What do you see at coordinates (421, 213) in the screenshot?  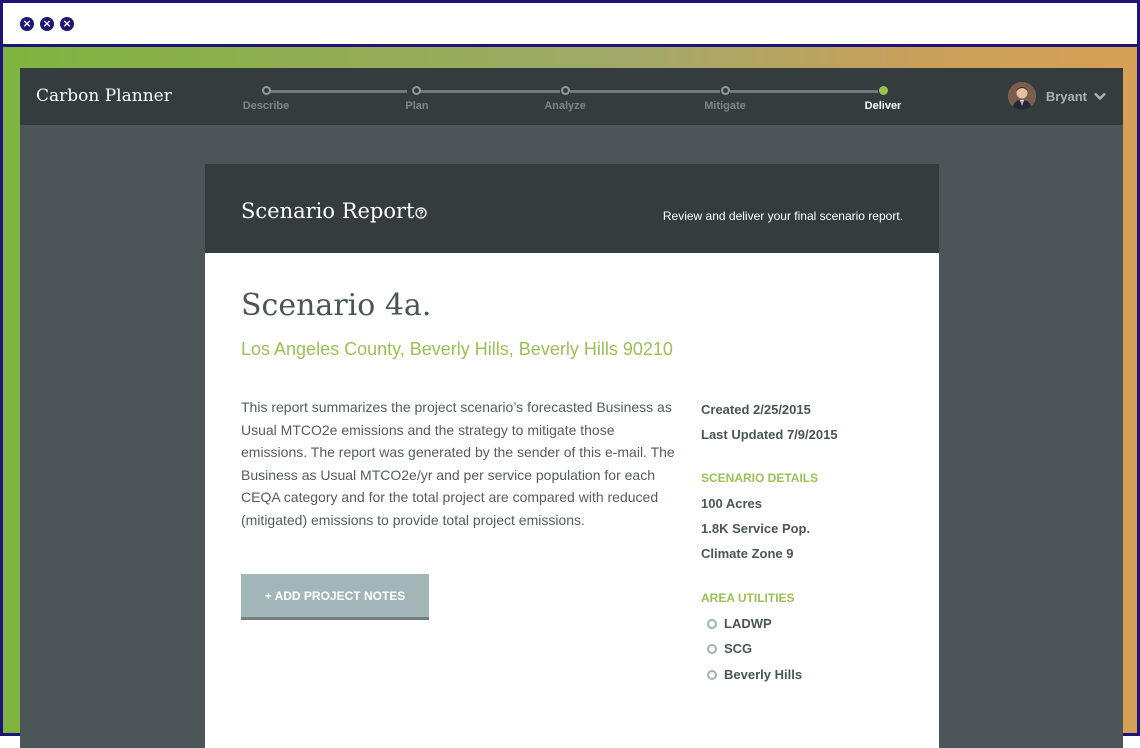 I see `help-icon` at bounding box center [421, 213].